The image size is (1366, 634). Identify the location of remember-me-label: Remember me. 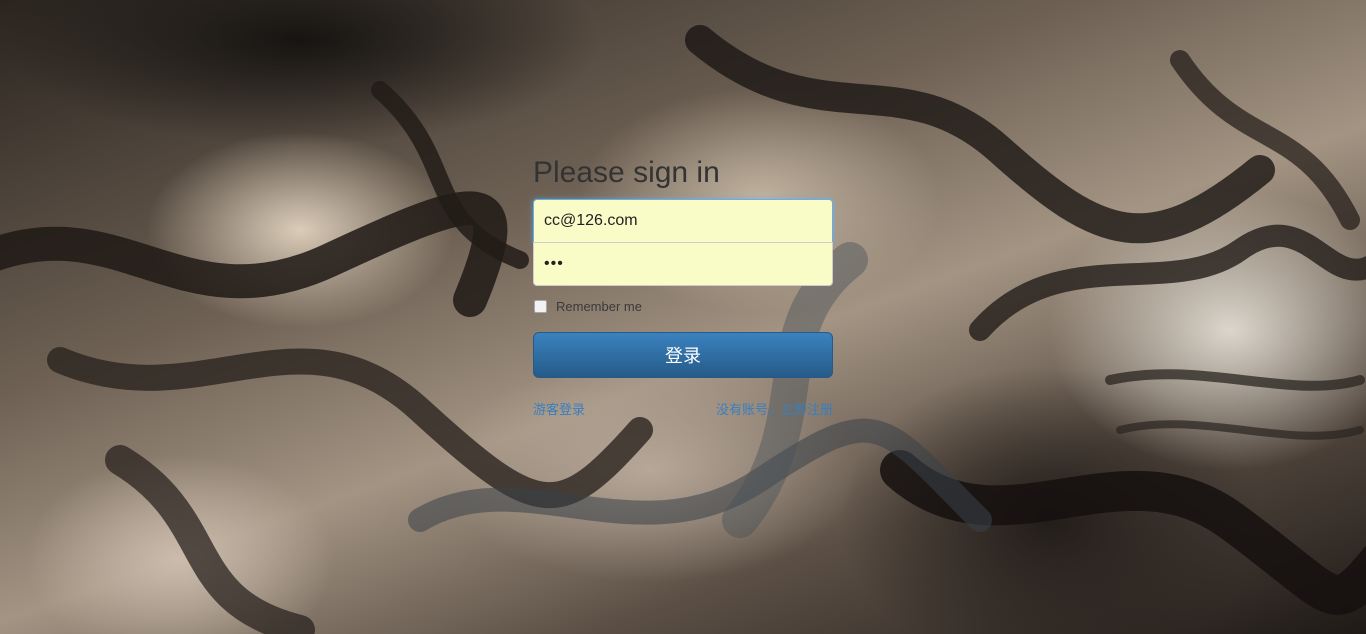
(599, 306).